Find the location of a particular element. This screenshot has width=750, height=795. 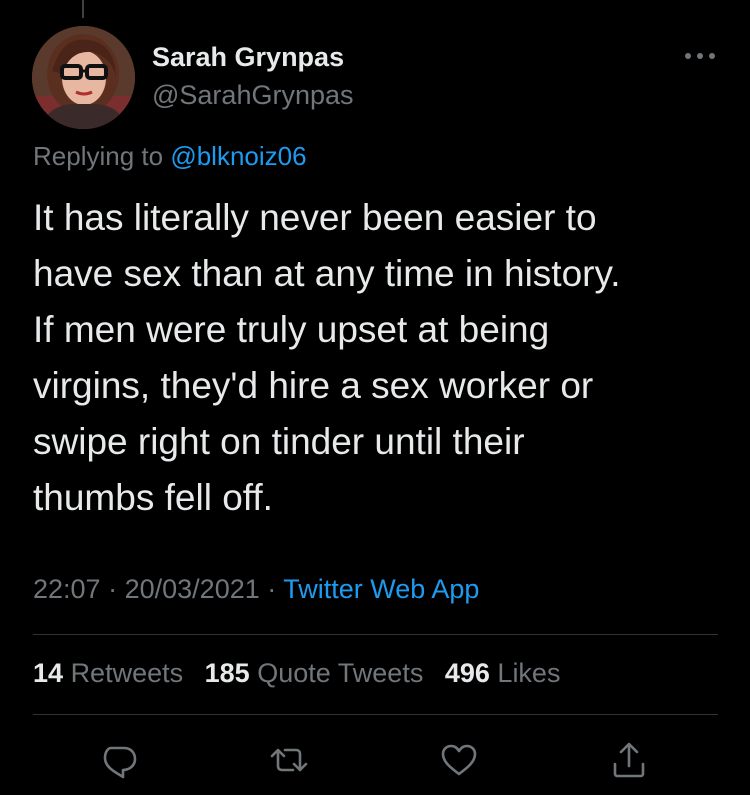

likes-count: 496 is located at coordinates (467, 673).